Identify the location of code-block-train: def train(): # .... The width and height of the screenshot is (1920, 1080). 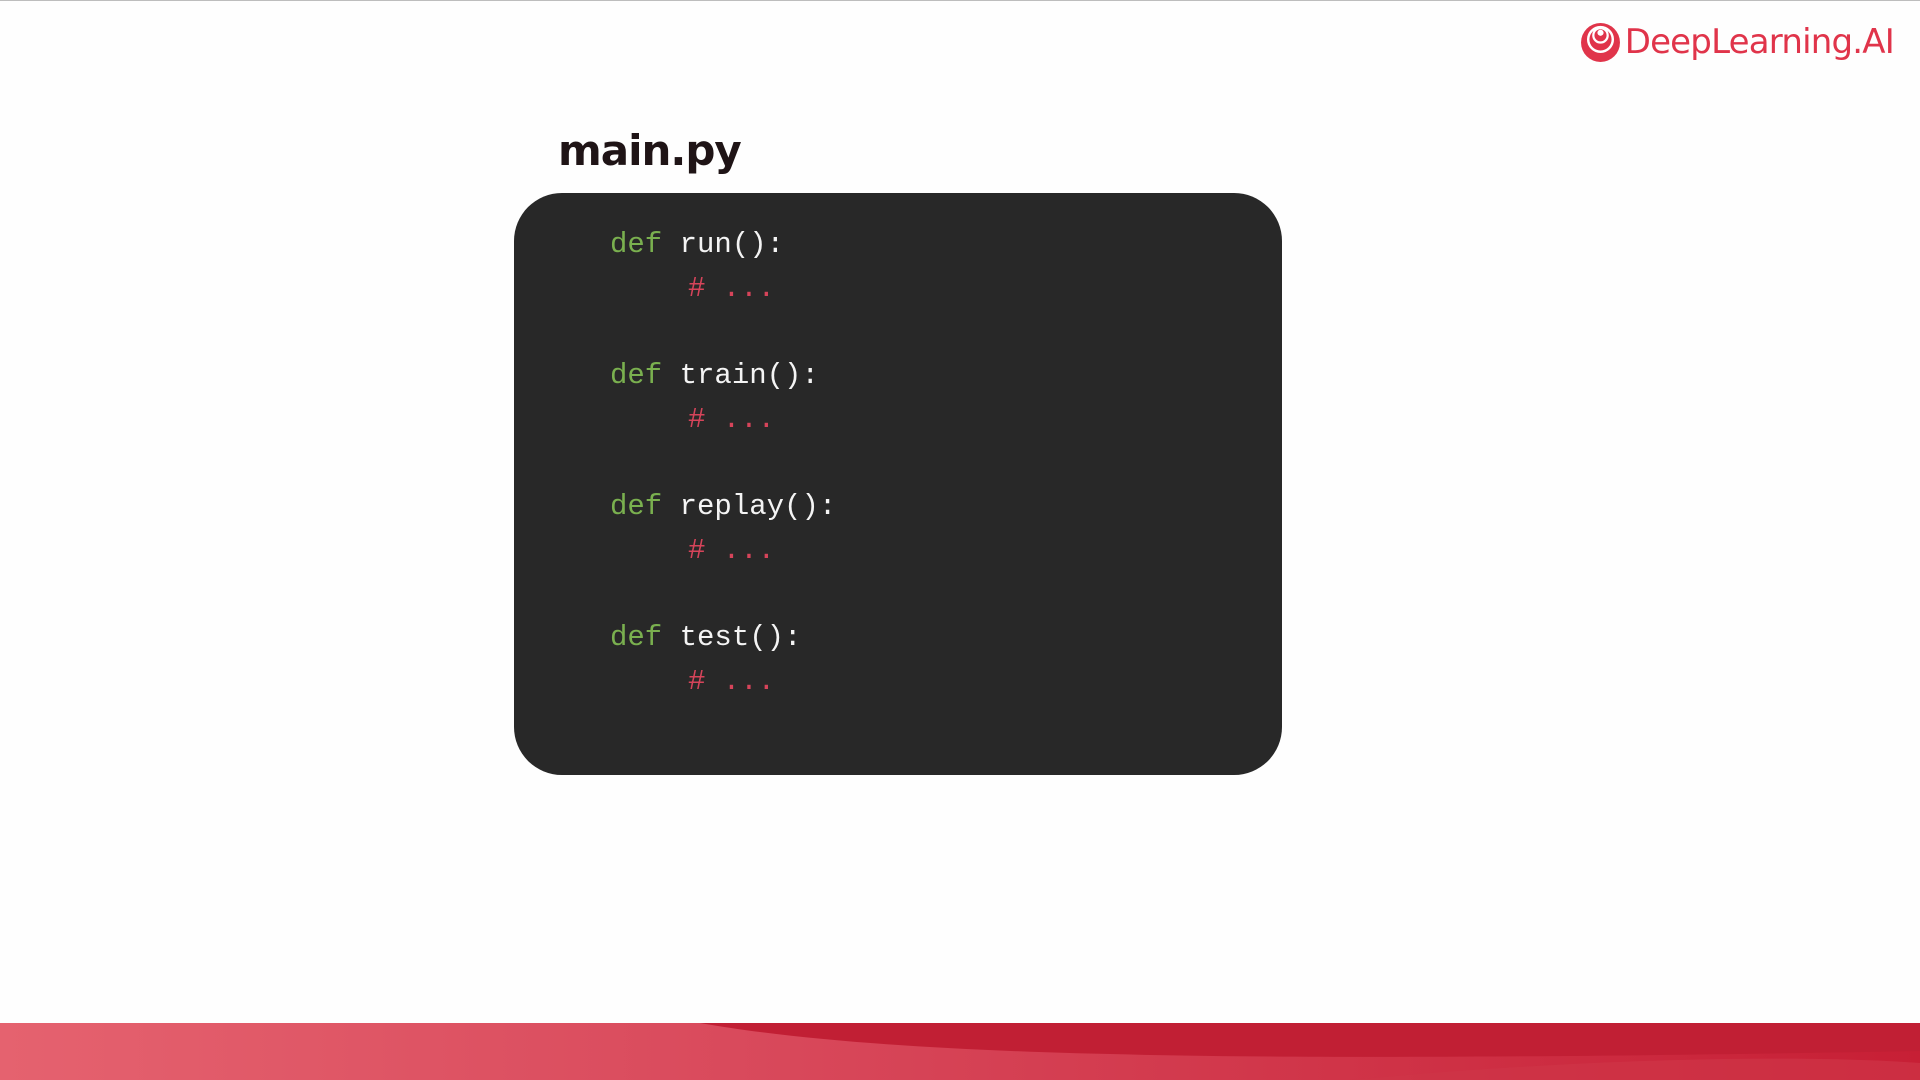
(946, 398).